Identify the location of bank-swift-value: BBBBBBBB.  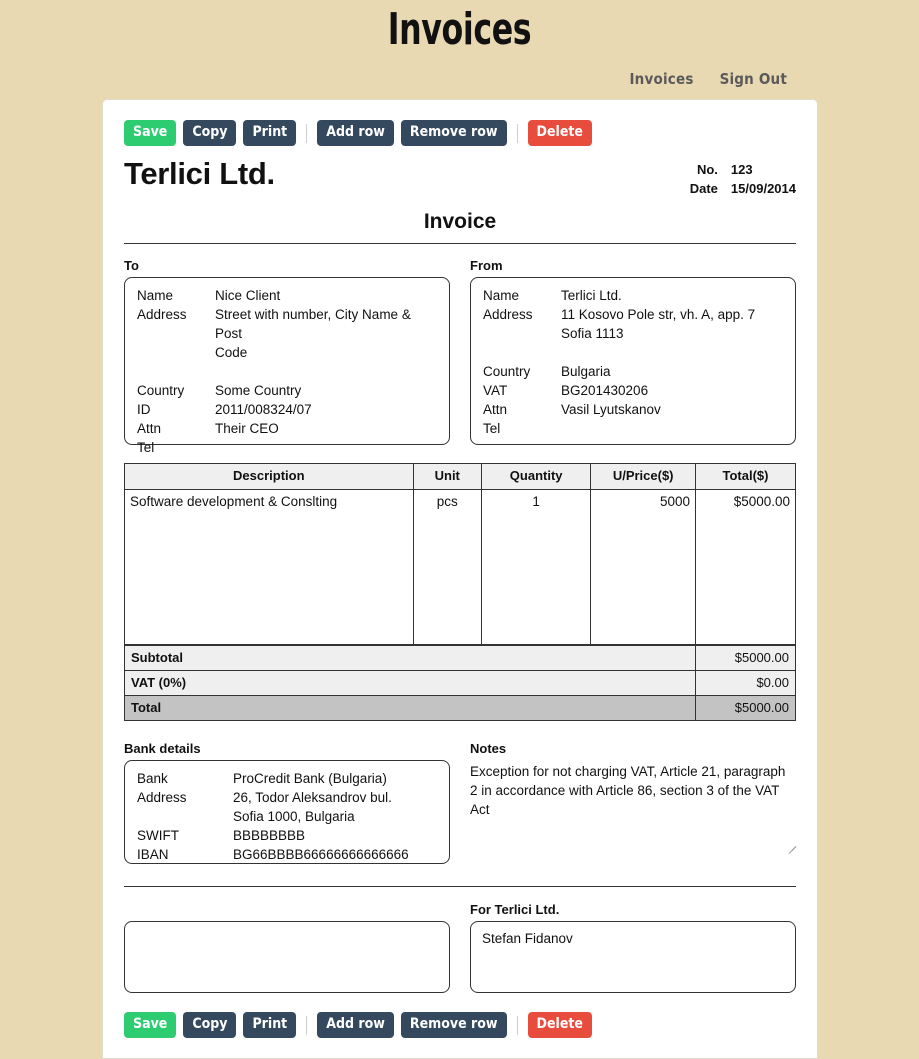
(335, 835).